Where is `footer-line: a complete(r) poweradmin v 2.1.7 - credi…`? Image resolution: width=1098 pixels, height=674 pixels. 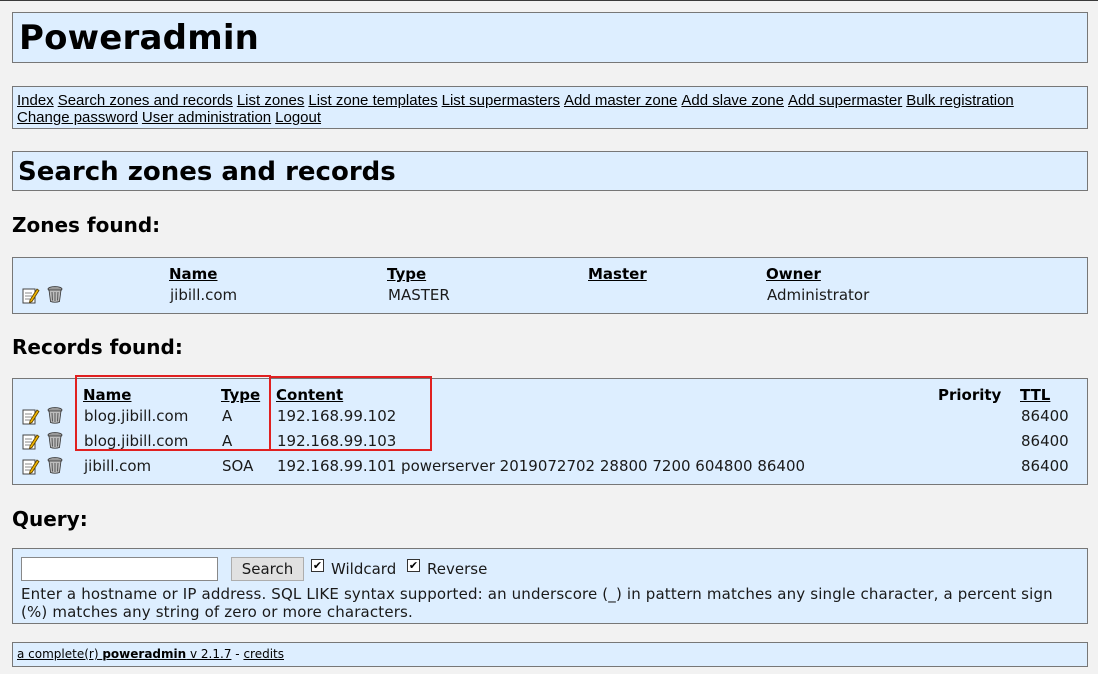
footer-line: a complete(r) poweradmin v 2.1.7 - credi… is located at coordinates (150, 654).